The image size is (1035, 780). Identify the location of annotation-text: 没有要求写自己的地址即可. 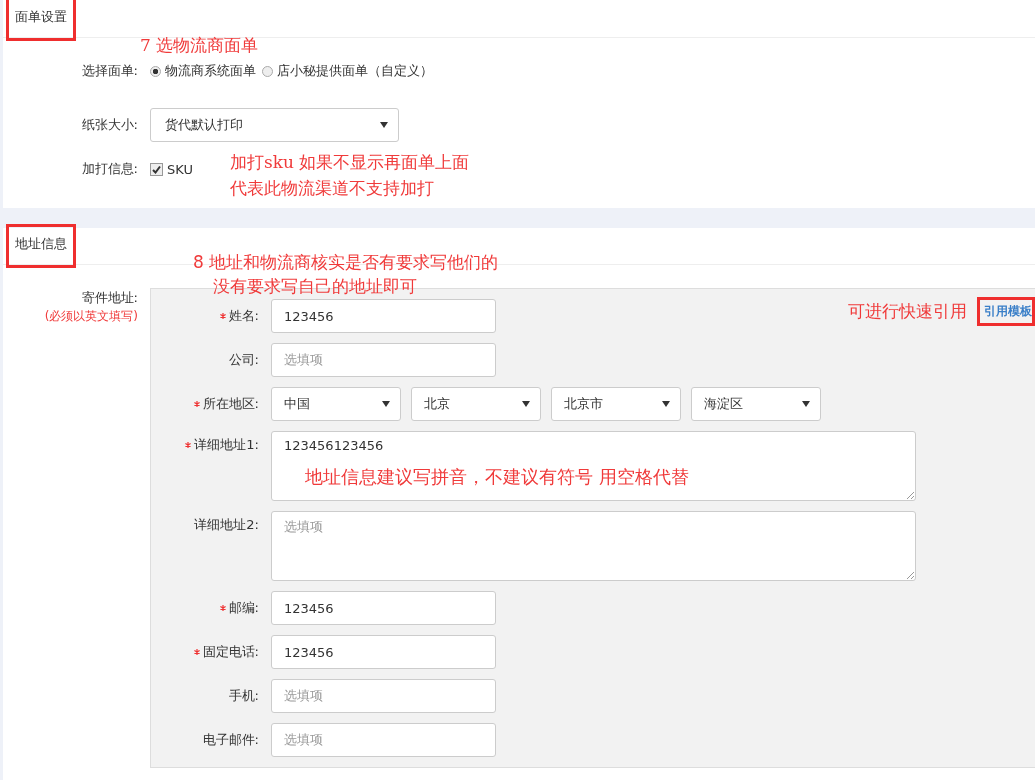
(315, 286).